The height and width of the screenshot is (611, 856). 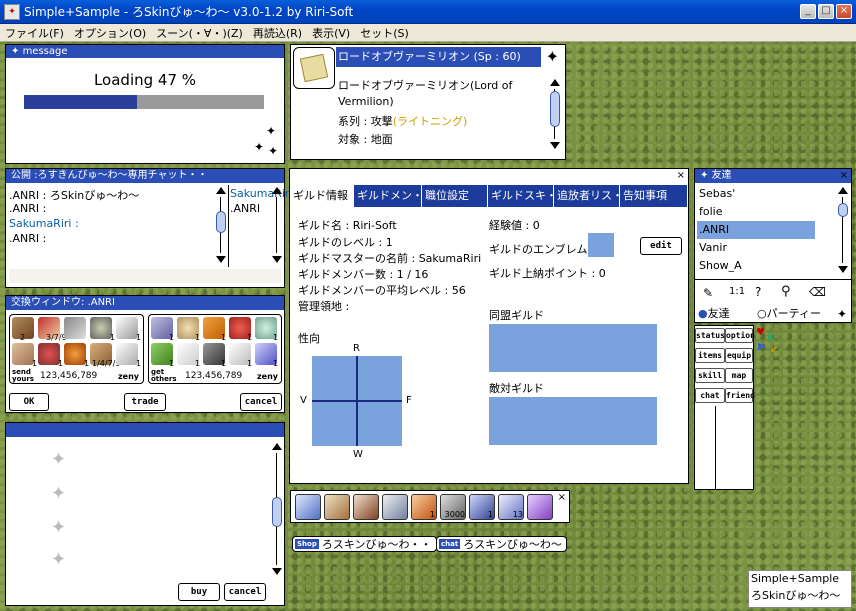 What do you see at coordinates (710, 395) in the screenshot?
I see `chat-button: chat` at bounding box center [710, 395].